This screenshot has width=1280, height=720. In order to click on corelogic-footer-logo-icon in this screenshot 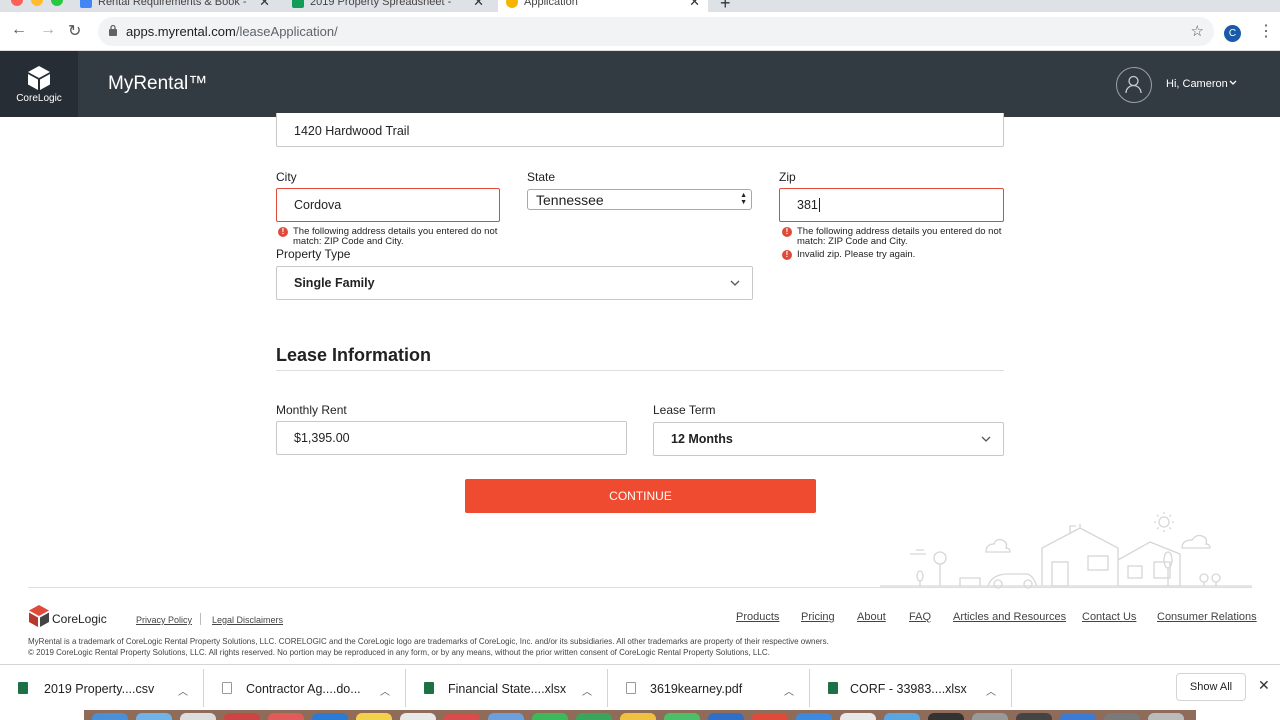, I will do `click(39, 616)`.